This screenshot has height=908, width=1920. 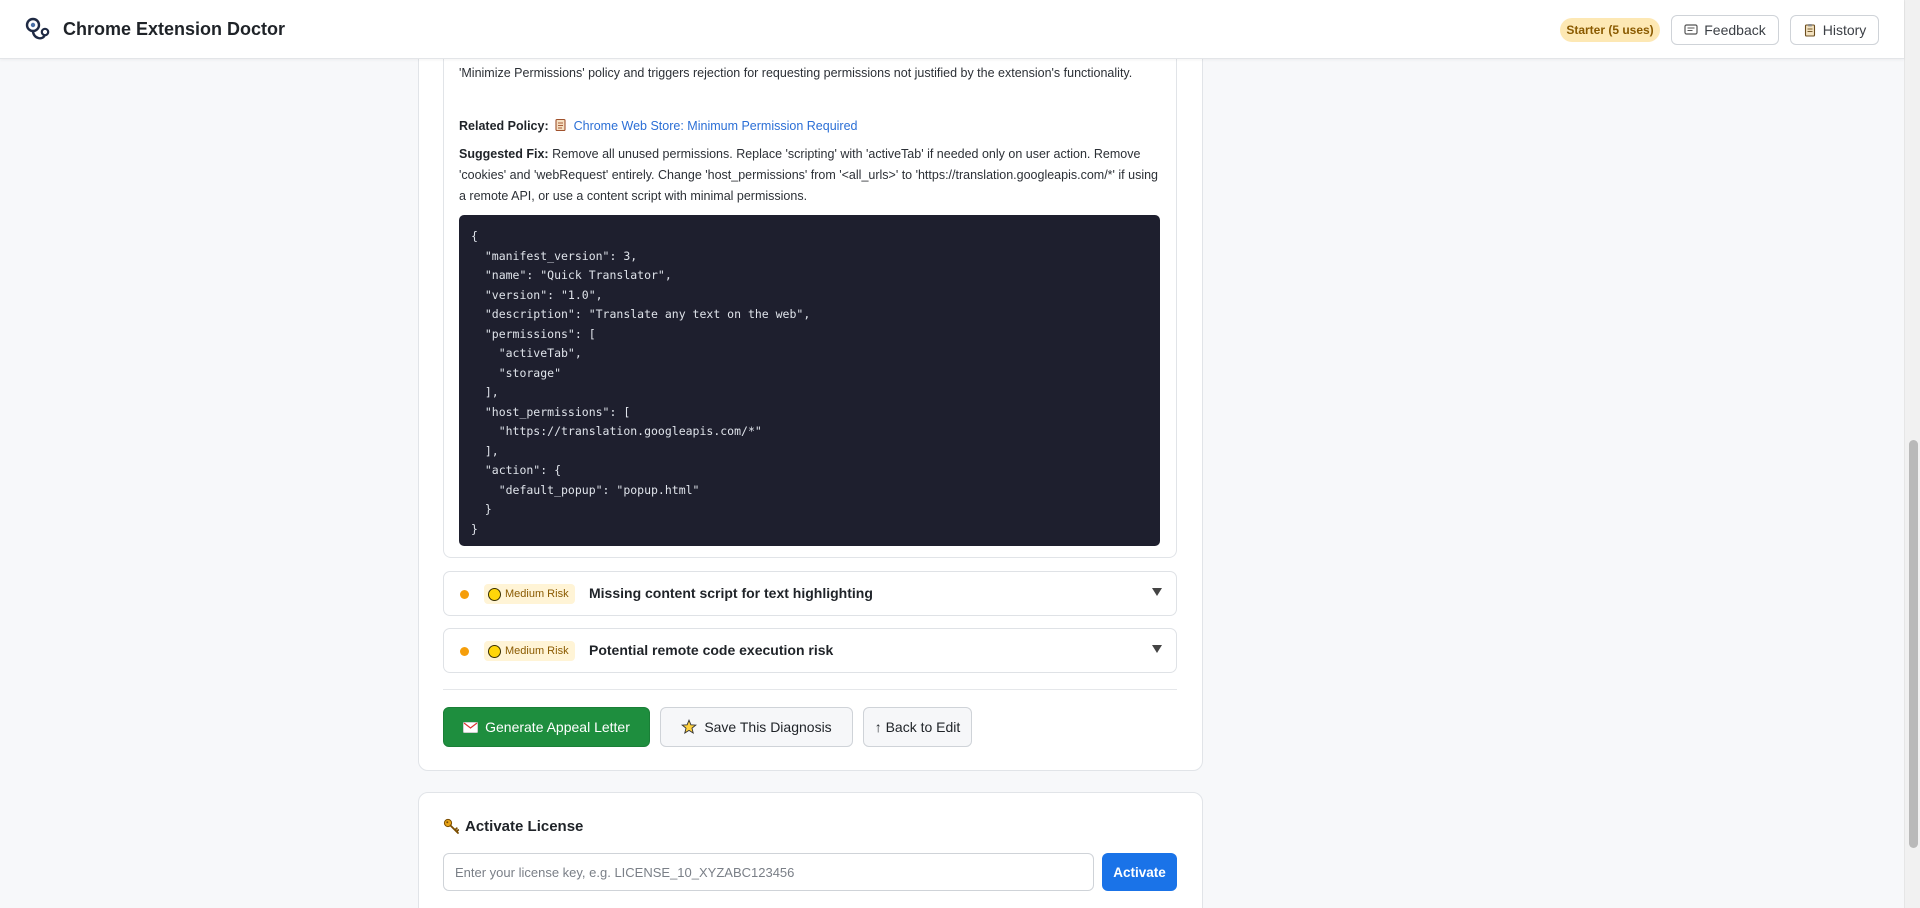 I want to click on history-button: History, so click(x=1834, y=30).